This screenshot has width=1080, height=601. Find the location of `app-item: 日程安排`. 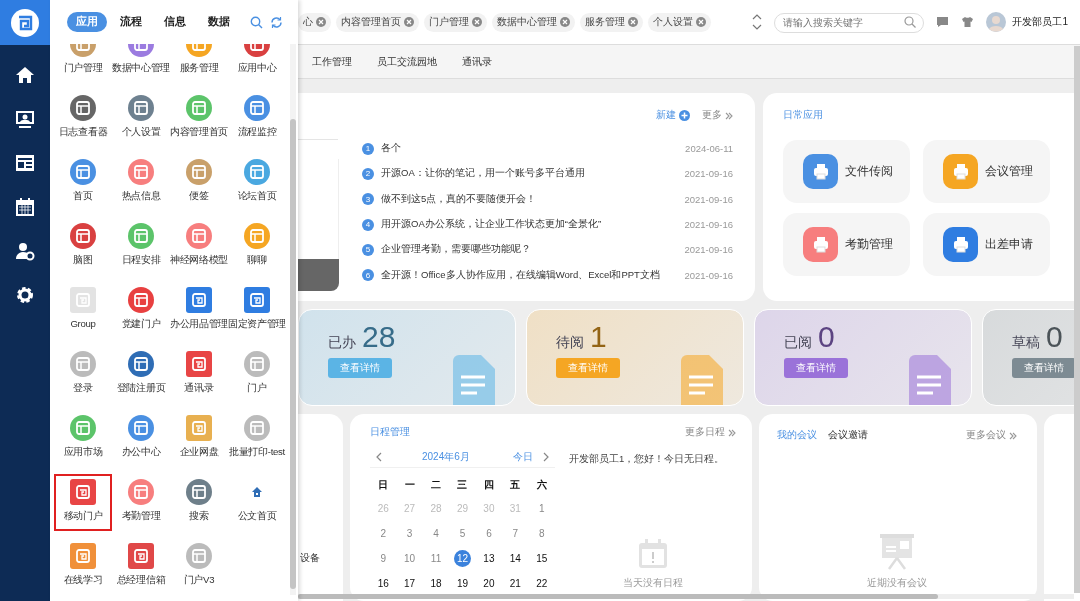

app-item: 日程安排 is located at coordinates (141, 246).